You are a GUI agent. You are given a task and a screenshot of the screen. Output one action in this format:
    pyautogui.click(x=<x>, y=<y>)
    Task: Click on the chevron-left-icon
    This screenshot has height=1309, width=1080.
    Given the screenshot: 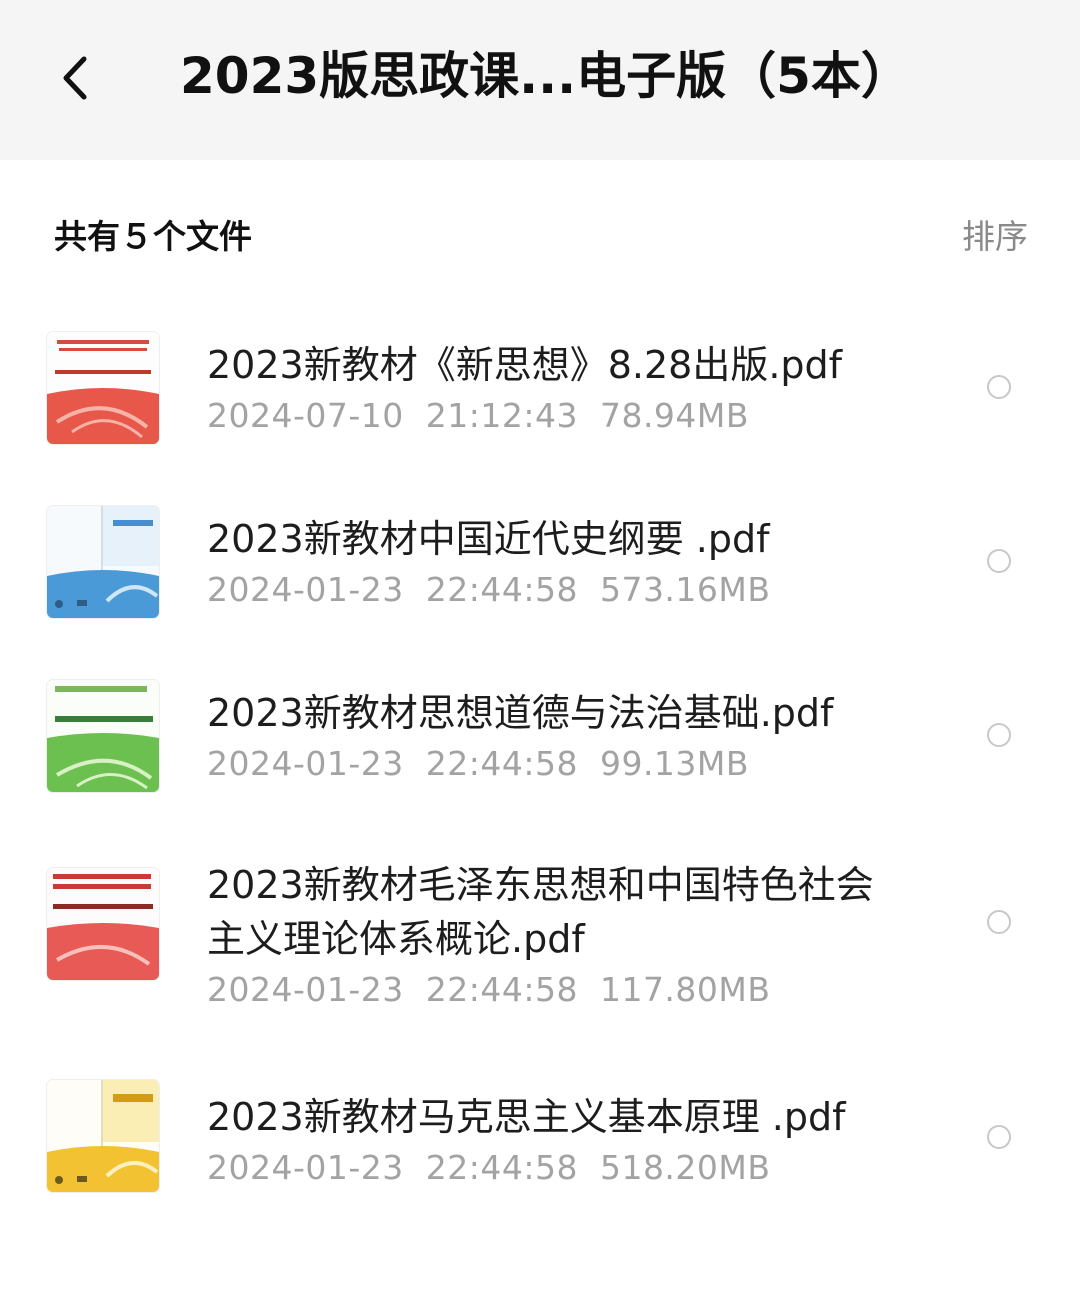 What is the action you would take?
    pyautogui.click(x=75, y=78)
    